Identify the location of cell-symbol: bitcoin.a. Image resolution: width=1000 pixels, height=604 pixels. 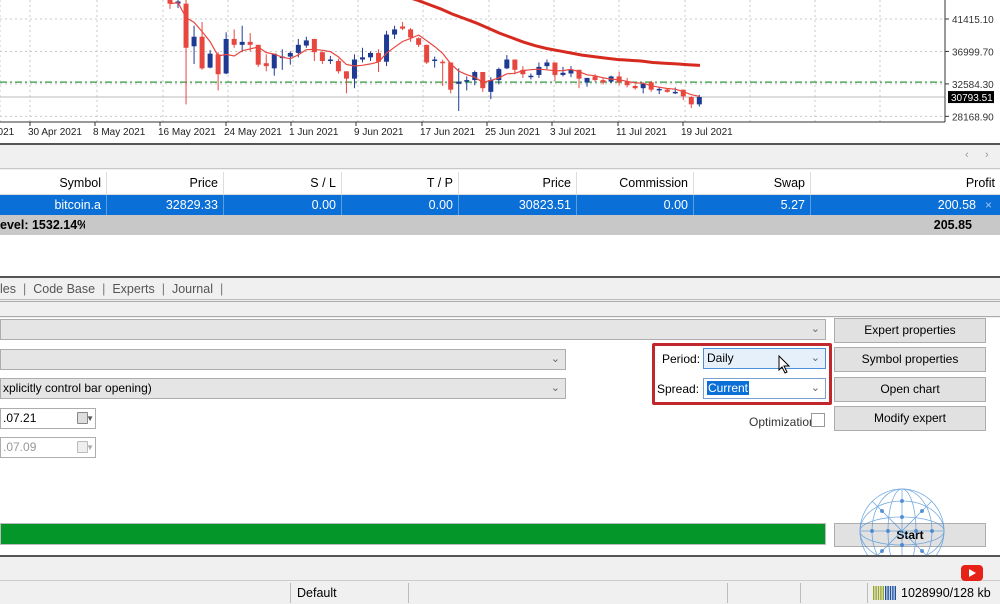
(53, 205).